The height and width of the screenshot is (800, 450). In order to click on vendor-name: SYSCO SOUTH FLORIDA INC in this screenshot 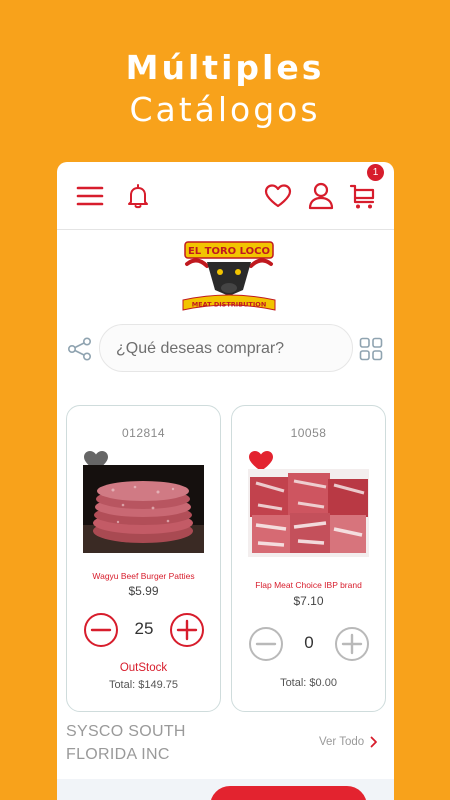, I will do `click(126, 743)`.